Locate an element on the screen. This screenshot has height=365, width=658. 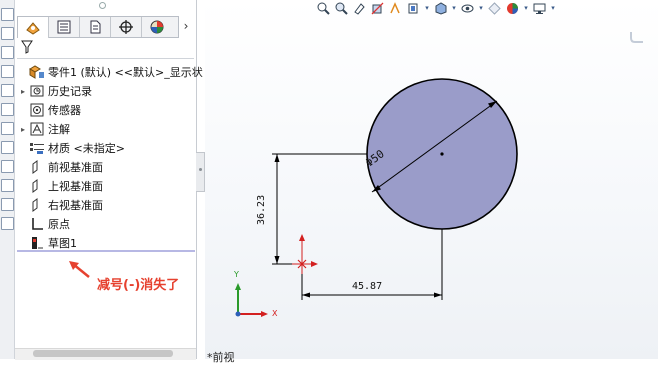
tab-propertymanager is located at coordinates (64, 27).